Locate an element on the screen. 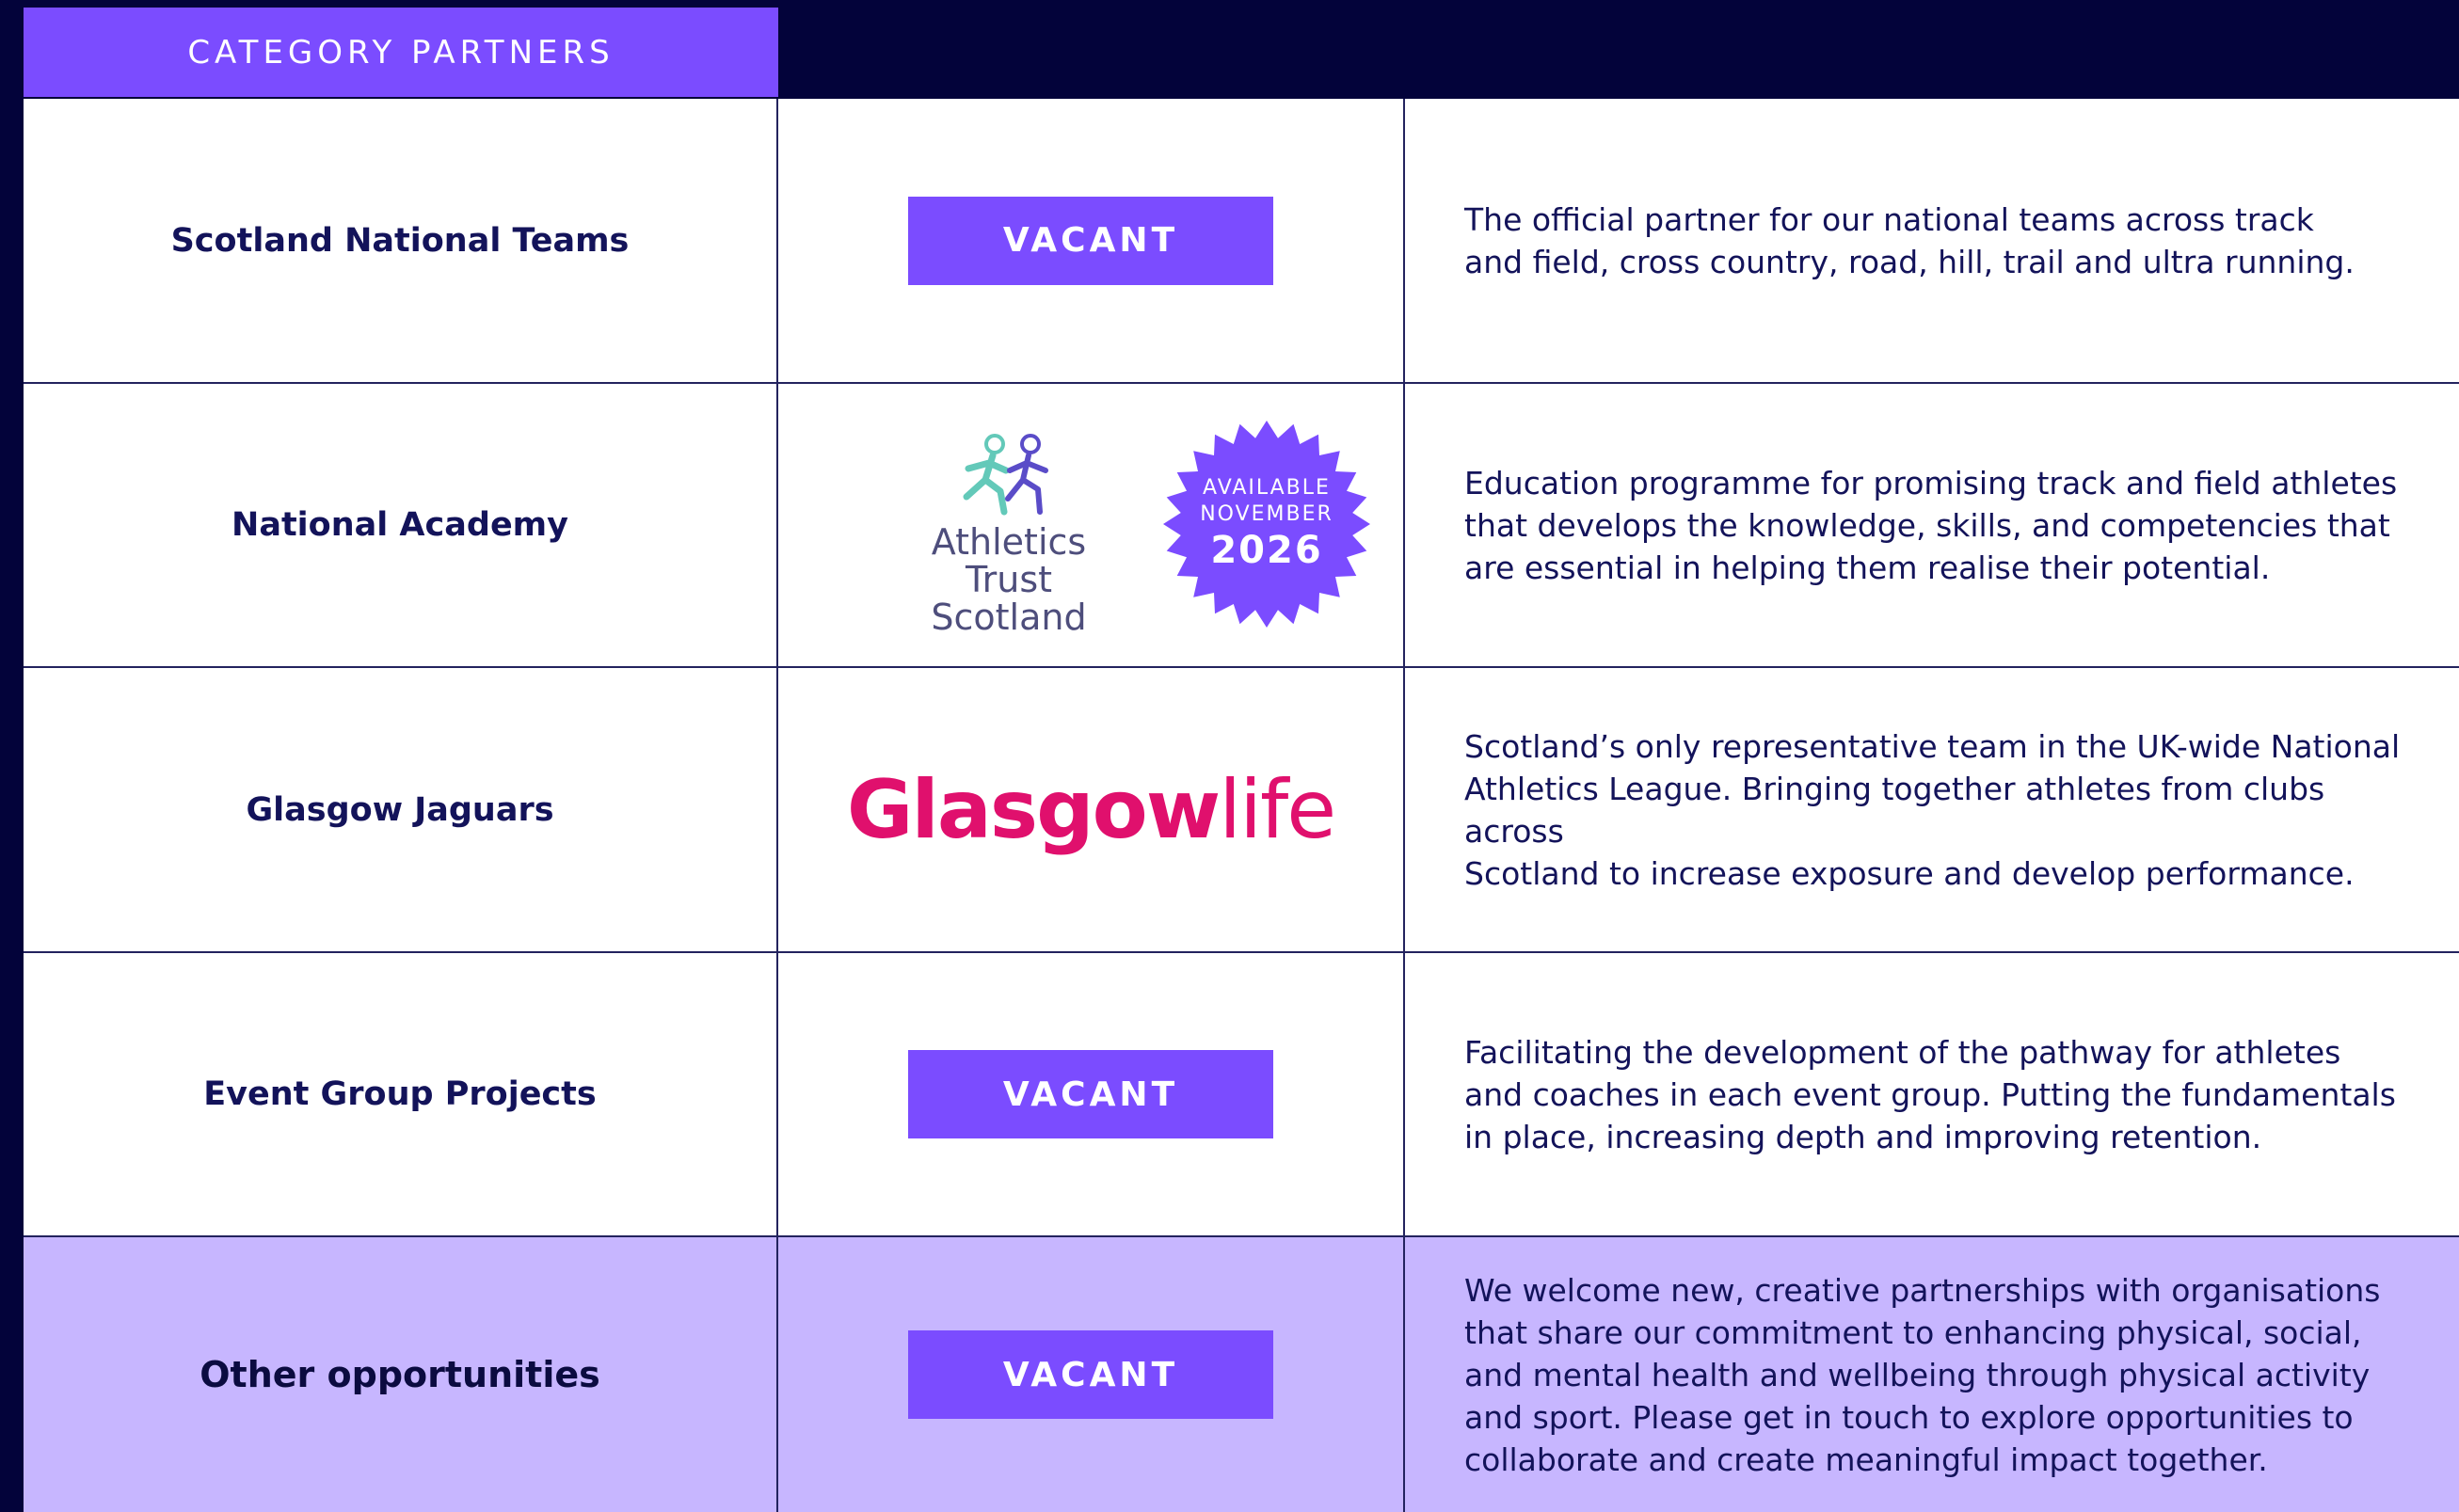 This screenshot has width=2459, height=1512. badge-line2: NOVEMBER is located at coordinates (1266, 514).